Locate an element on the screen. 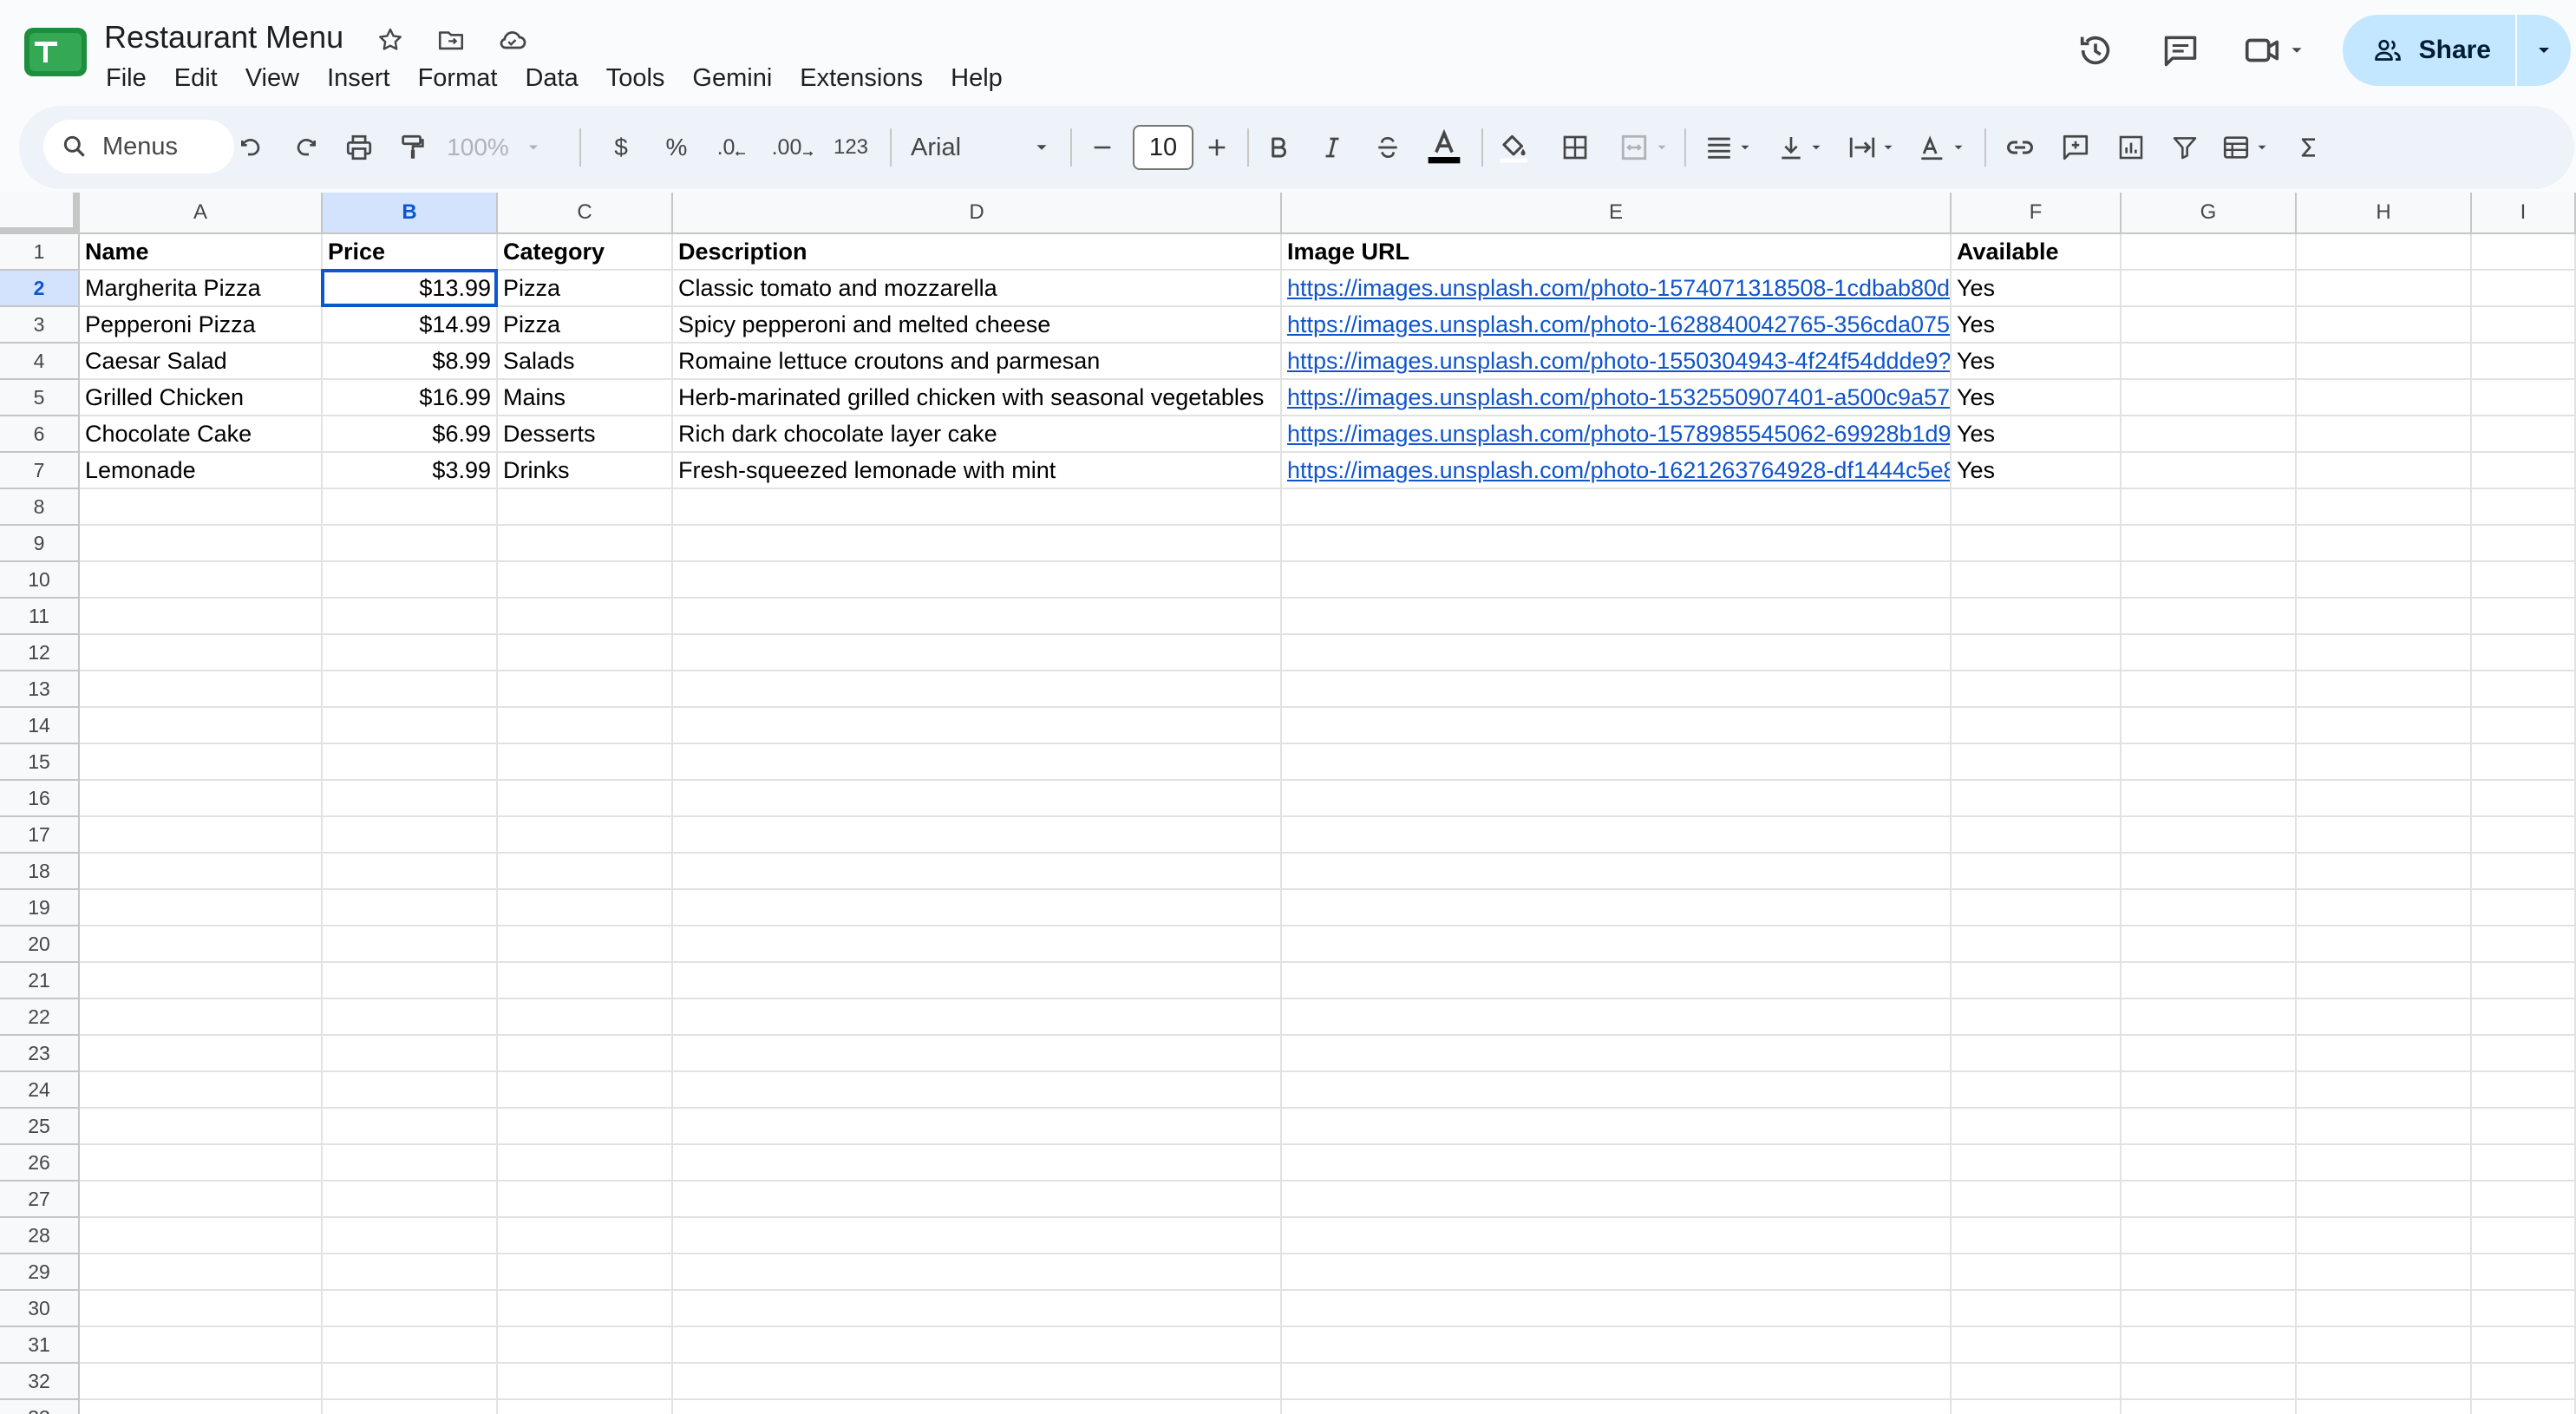  decrease-font-size-icon is located at coordinates (1102, 147).